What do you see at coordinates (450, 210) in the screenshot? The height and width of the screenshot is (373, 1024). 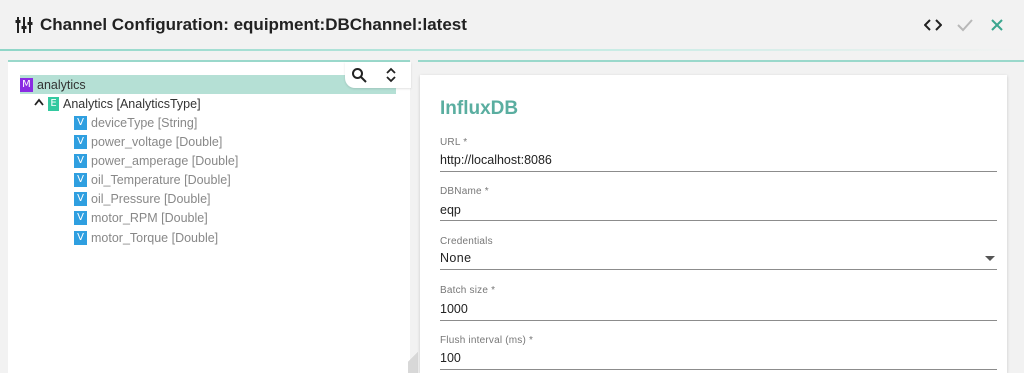 I see `dbname-input: eqp` at bounding box center [450, 210].